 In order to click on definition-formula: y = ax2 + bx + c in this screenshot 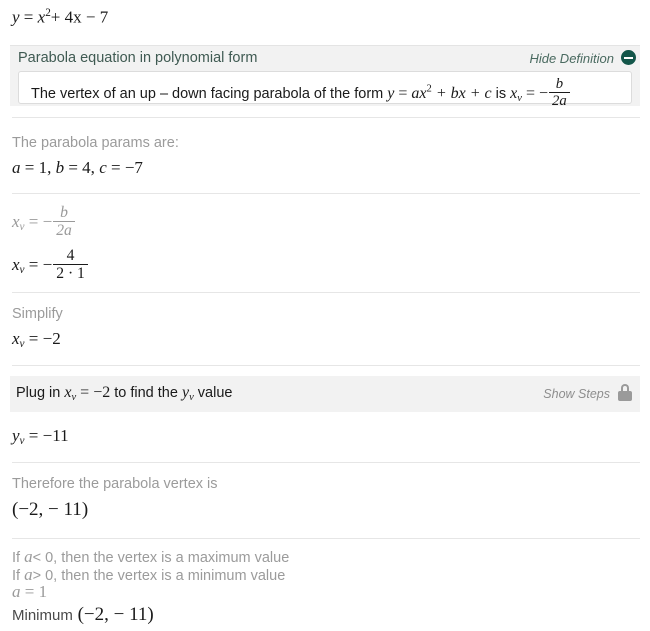, I will do `click(439, 93)`.